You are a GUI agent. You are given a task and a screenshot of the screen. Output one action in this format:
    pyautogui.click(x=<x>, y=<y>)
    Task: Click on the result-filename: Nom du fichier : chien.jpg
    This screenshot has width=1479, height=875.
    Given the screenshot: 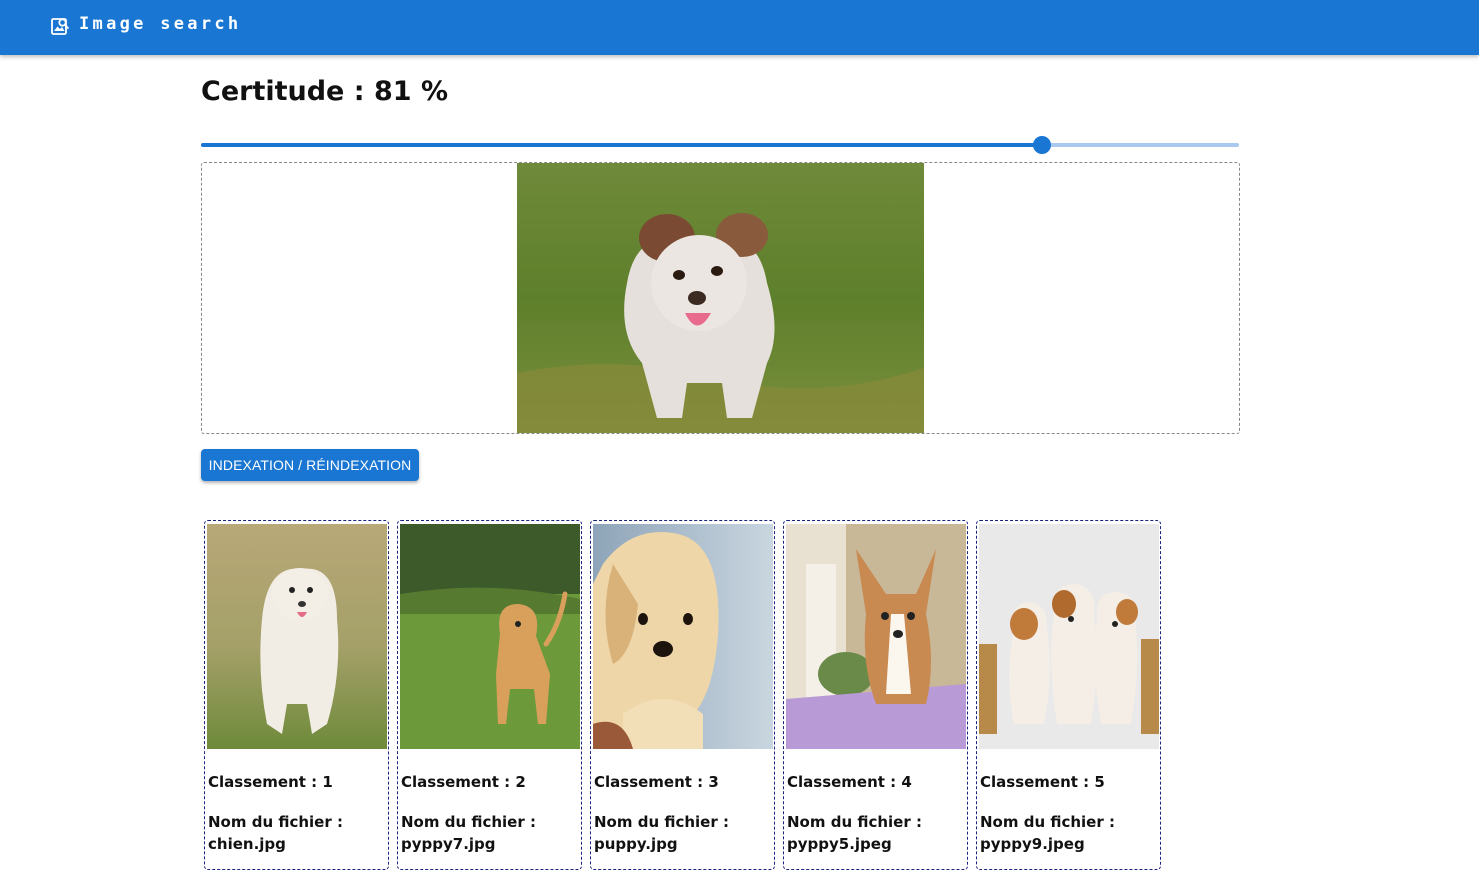 What is the action you would take?
    pyautogui.click(x=297, y=833)
    